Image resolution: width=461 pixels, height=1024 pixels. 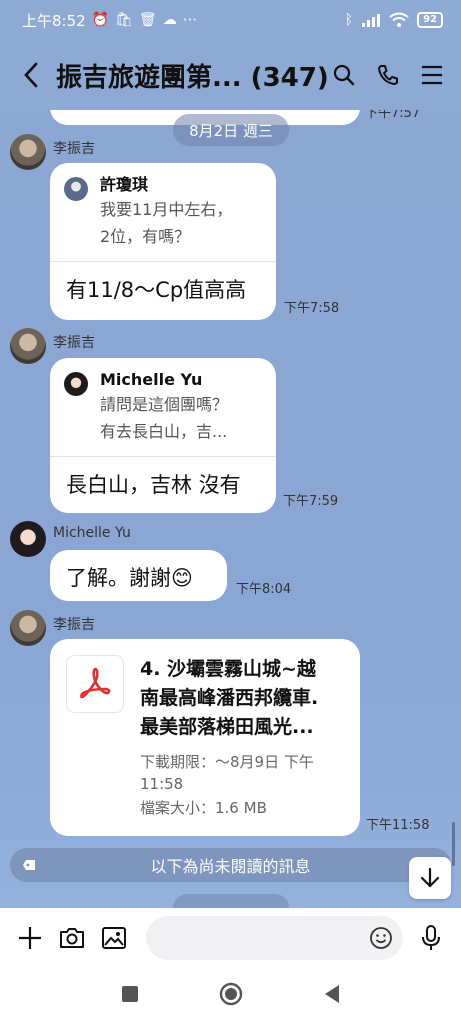 I want to click on add-button, so click(x=30, y=938).